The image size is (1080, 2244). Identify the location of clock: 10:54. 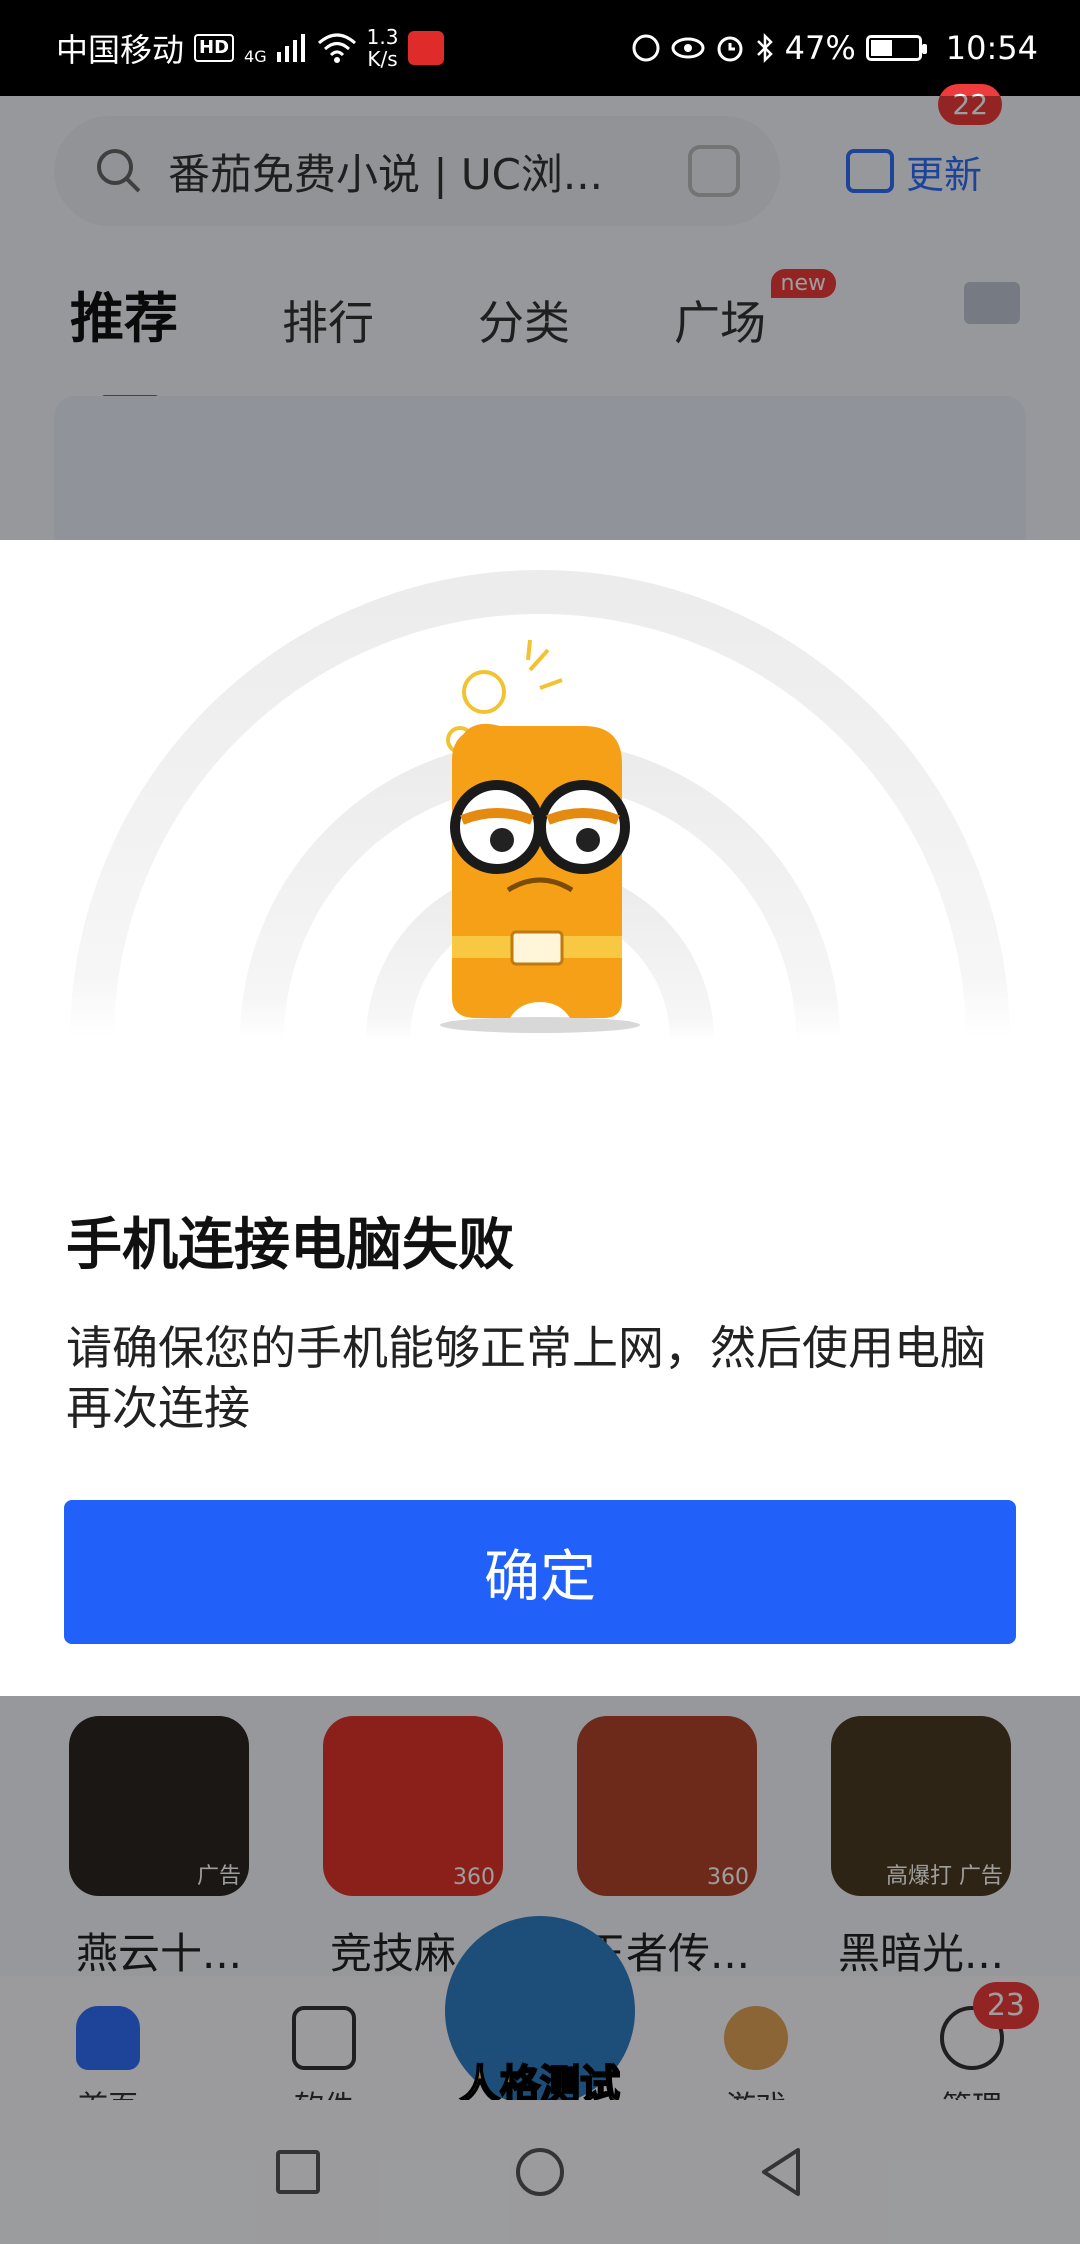
(991, 48).